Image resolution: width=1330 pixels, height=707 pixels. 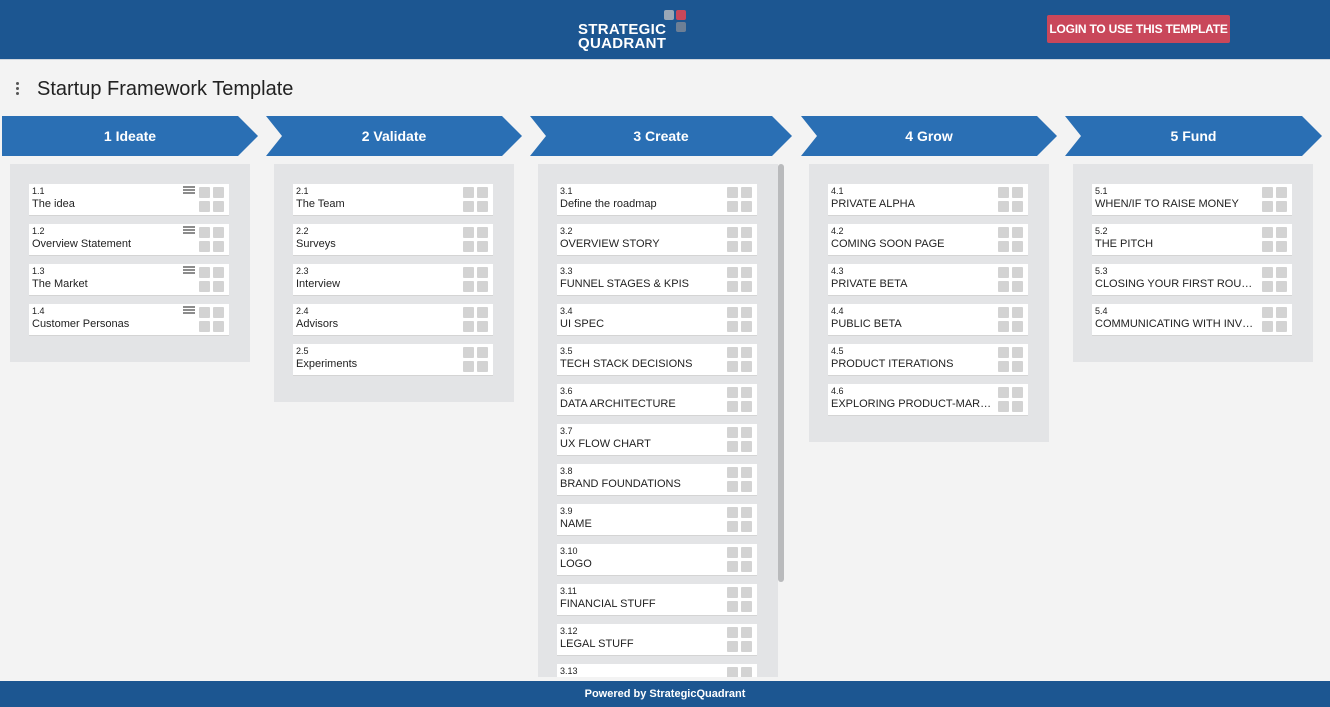 What do you see at coordinates (657, 200) in the screenshot?
I see `task-card: 3.1 Define the roadmap` at bounding box center [657, 200].